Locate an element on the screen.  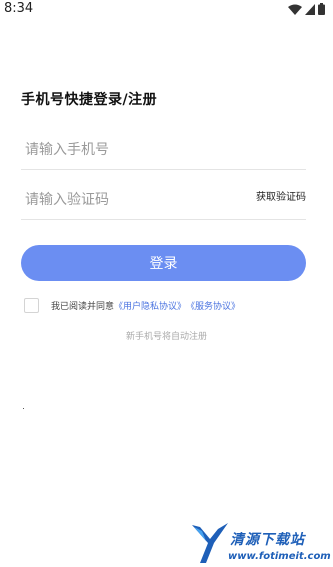
status-bar: 8:34 is located at coordinates (166, 9).